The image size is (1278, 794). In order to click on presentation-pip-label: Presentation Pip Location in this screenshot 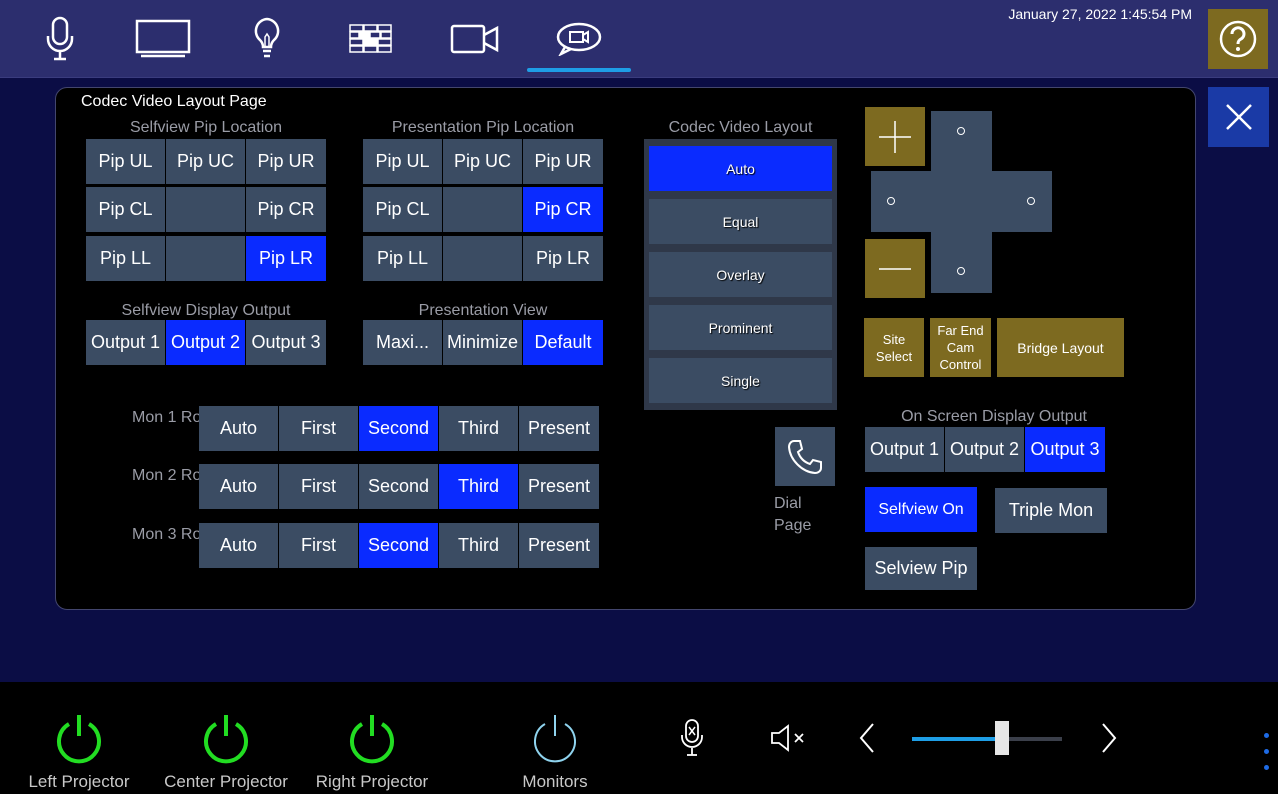, I will do `click(483, 127)`.